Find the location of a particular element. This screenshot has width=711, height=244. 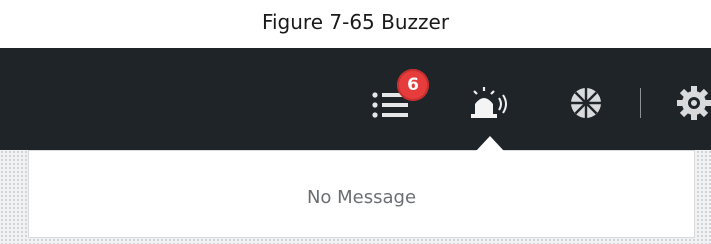

buzzer-icon is located at coordinates (490, 103).